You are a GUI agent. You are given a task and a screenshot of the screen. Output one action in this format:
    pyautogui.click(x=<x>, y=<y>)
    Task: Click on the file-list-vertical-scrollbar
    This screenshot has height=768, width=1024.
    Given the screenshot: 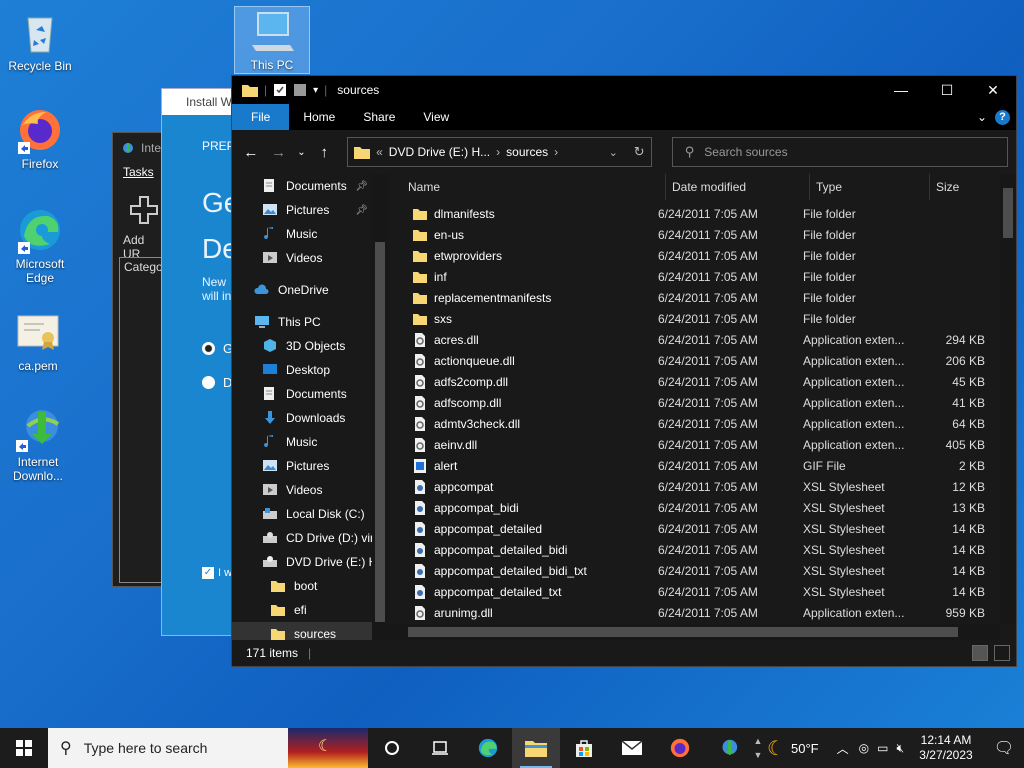 What is the action you would take?
    pyautogui.click(x=1008, y=399)
    